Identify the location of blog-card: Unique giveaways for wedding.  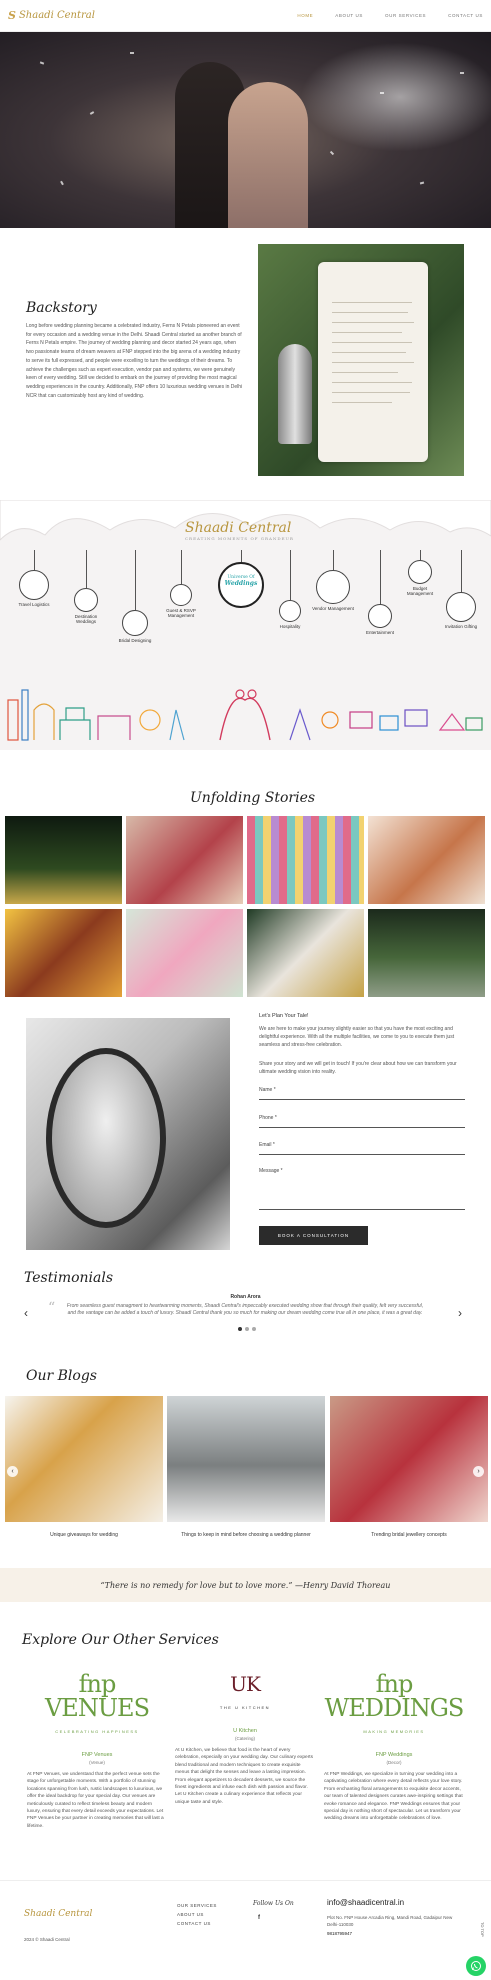
(84, 1467).